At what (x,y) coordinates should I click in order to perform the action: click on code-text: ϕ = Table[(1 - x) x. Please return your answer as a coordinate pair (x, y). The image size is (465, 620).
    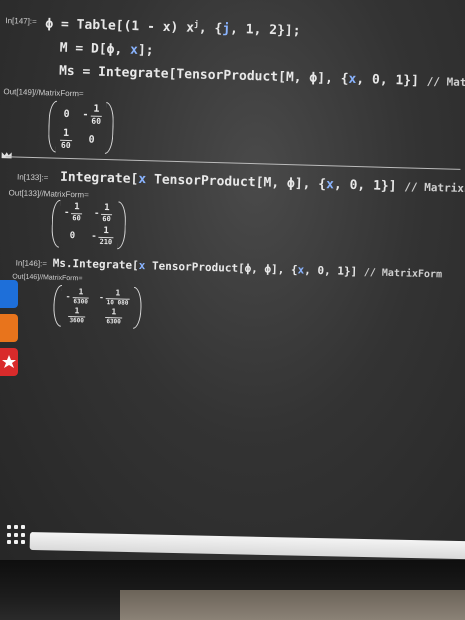
    Looking at the image, I should click on (120, 26).